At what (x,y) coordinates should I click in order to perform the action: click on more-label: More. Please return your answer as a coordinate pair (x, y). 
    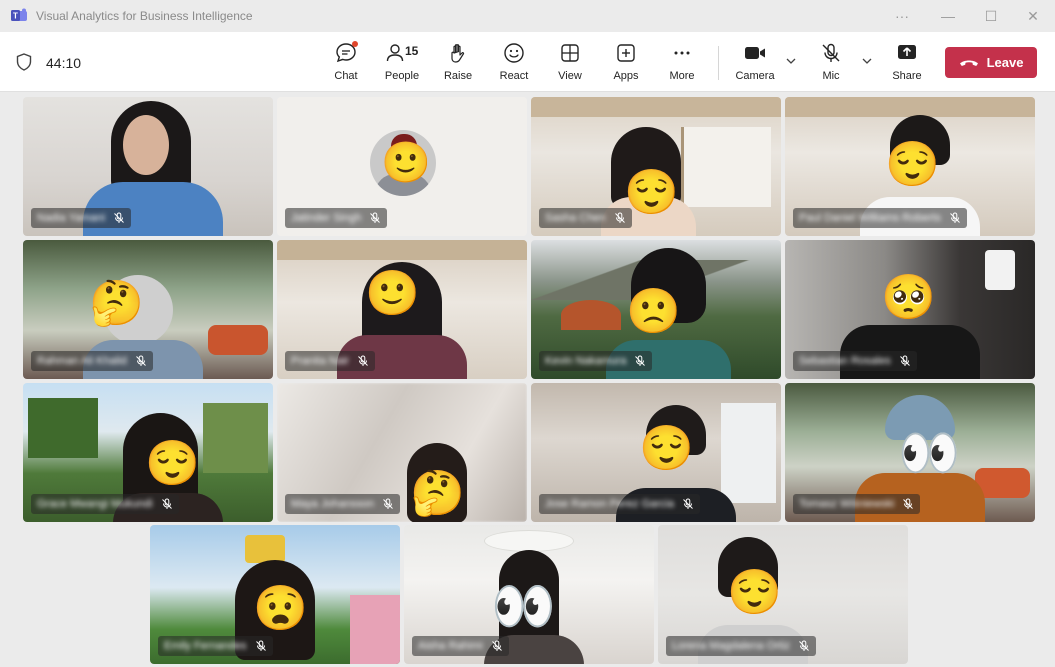
    Looking at the image, I should click on (682, 76).